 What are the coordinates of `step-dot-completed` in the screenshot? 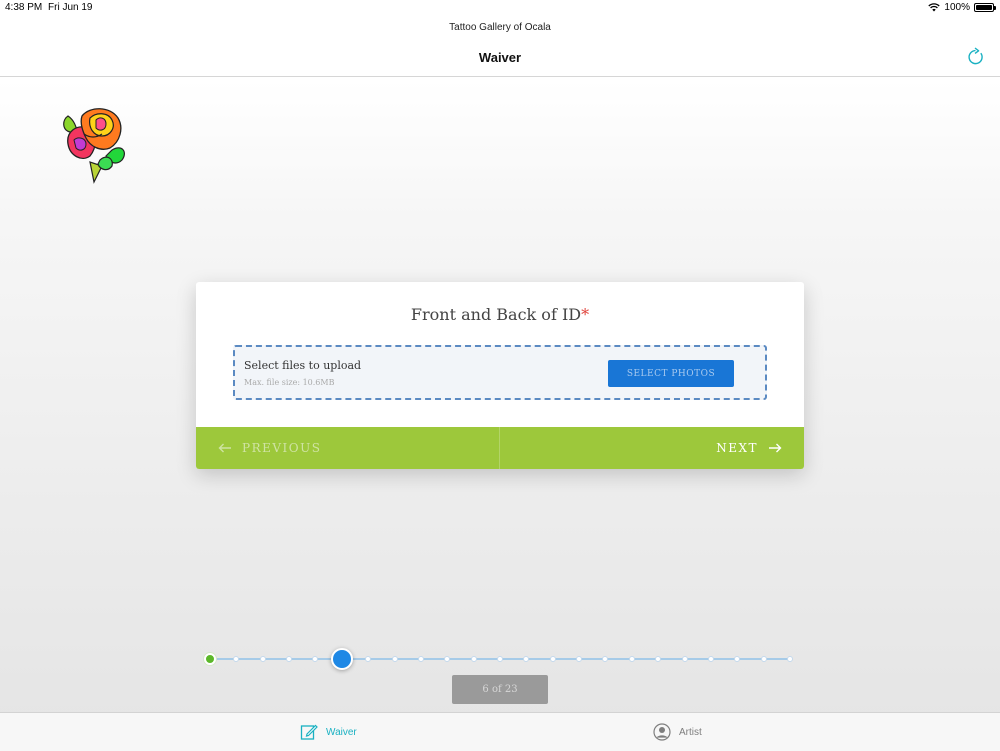 It's located at (210, 659).